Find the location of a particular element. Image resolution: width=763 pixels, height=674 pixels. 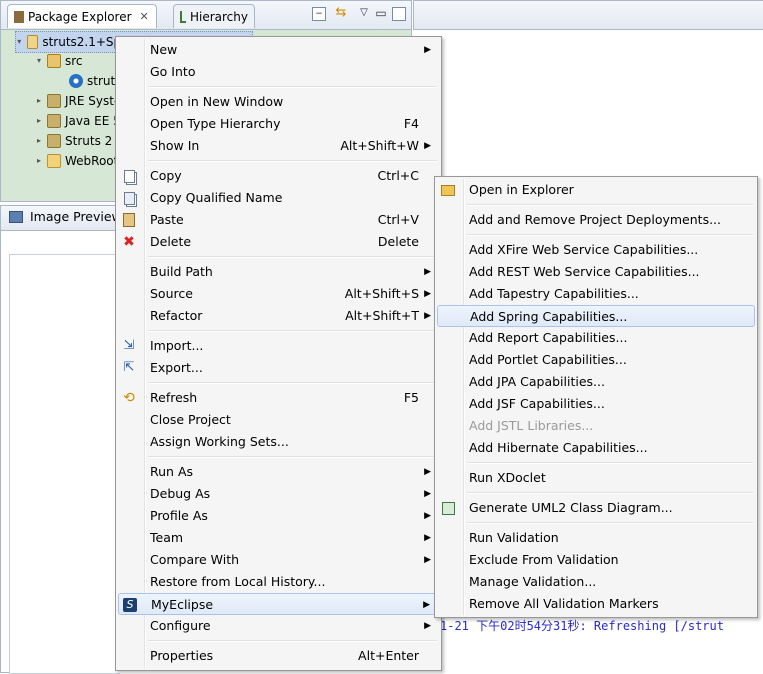

menu-item-refactor: Refactor Alt+Shift+T ▶ is located at coordinates (278, 316).